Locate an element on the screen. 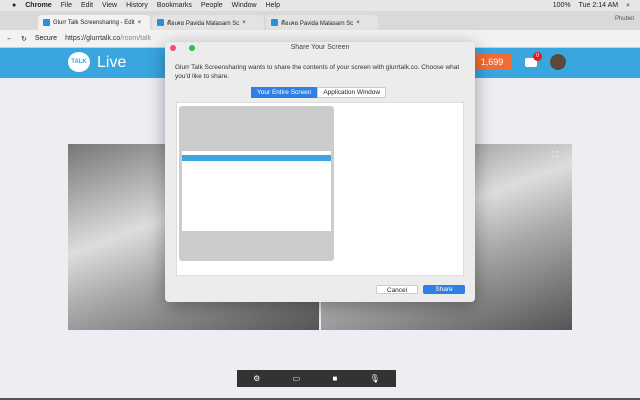 The image size is (640, 400). fullscreen-icon: ⛶ is located at coordinates (555, 155).